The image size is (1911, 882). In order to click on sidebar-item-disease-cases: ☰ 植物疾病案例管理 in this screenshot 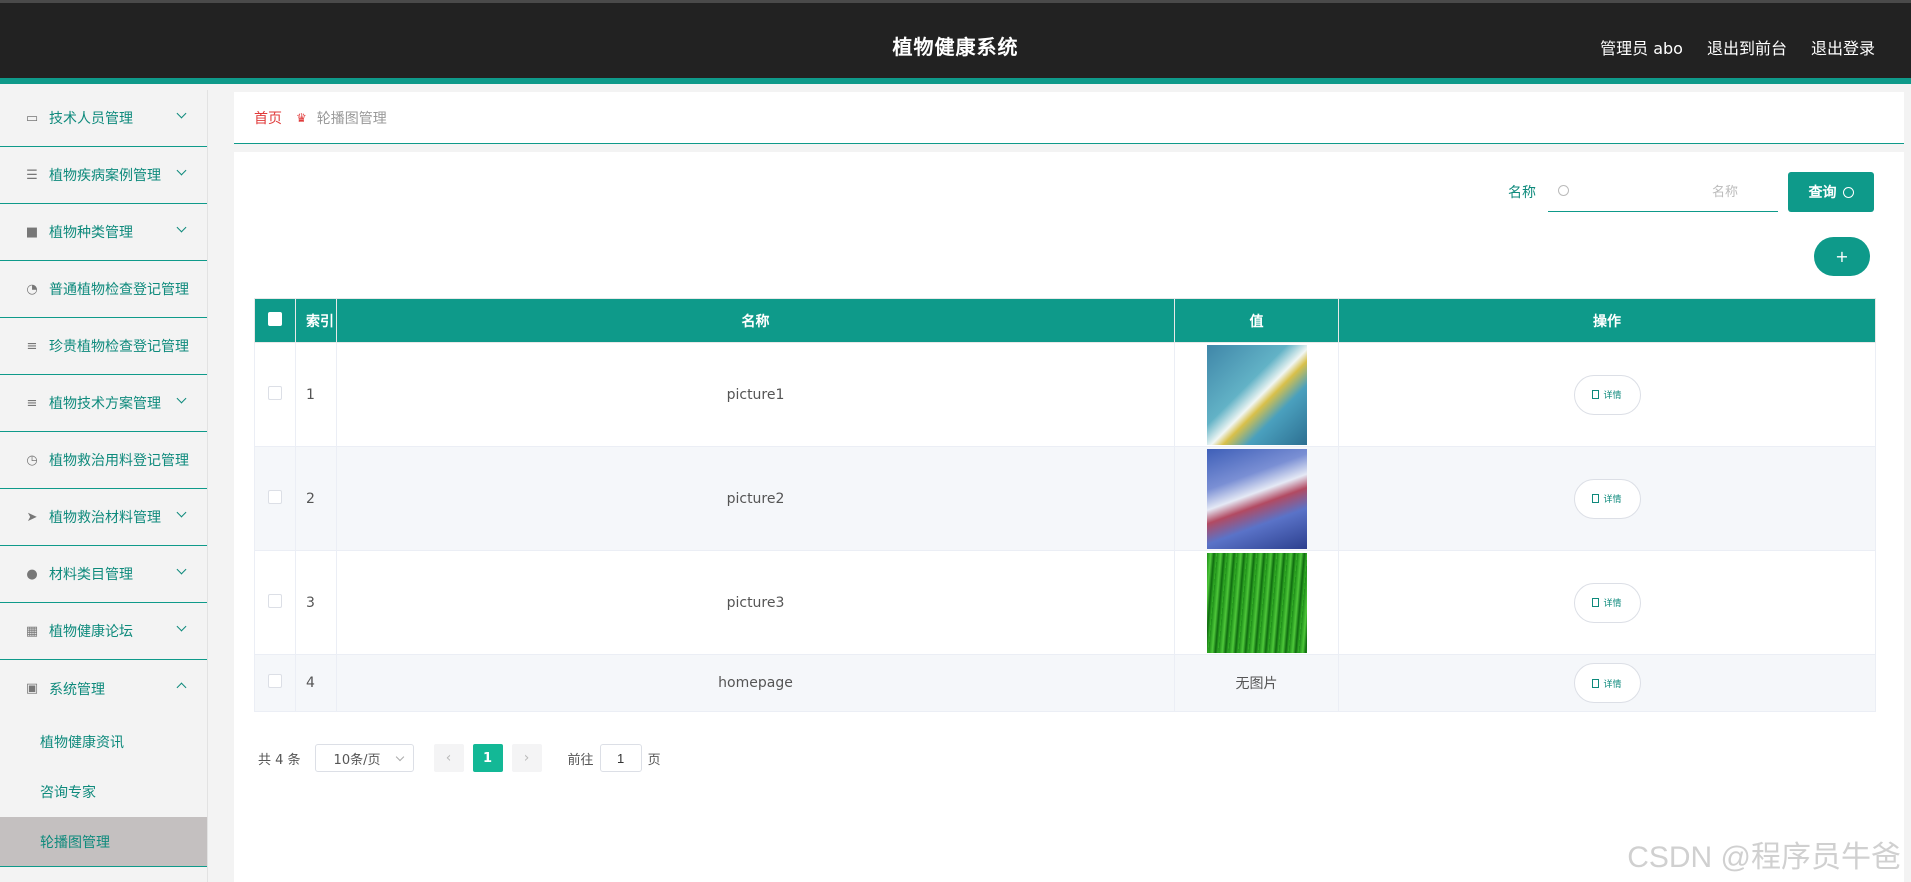, I will do `click(103, 175)`.